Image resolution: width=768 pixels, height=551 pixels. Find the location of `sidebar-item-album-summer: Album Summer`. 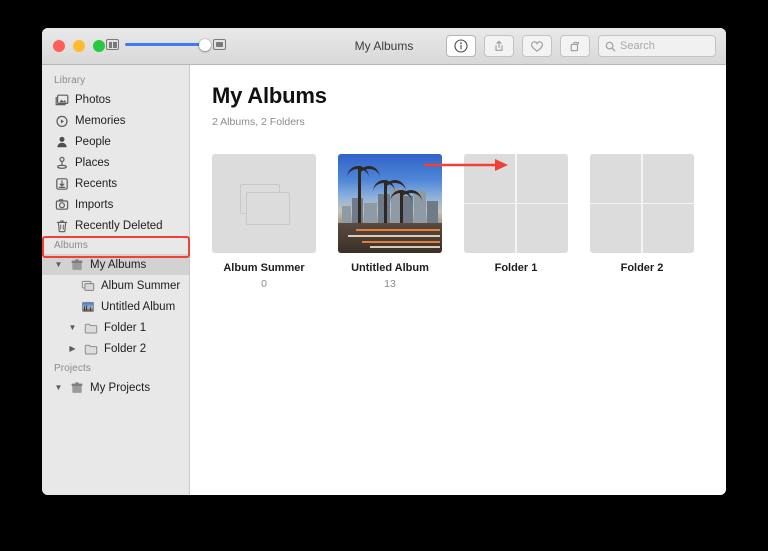

sidebar-item-album-summer: Album Summer is located at coordinates (115, 285).